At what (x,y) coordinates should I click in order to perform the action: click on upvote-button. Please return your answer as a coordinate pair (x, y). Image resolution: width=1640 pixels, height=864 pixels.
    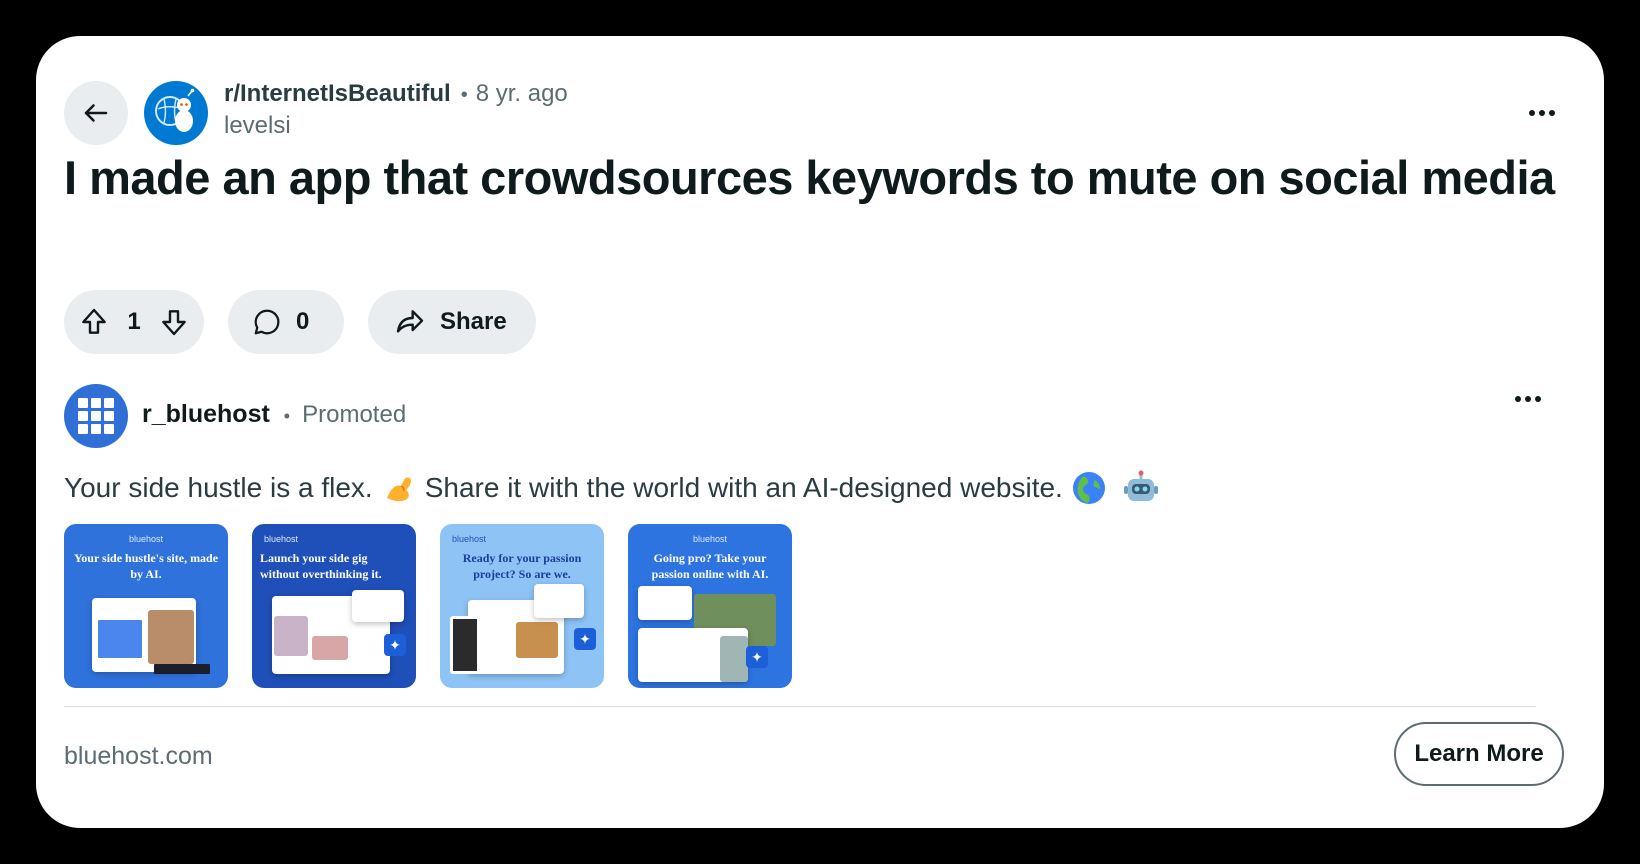
    Looking at the image, I should click on (94, 322).